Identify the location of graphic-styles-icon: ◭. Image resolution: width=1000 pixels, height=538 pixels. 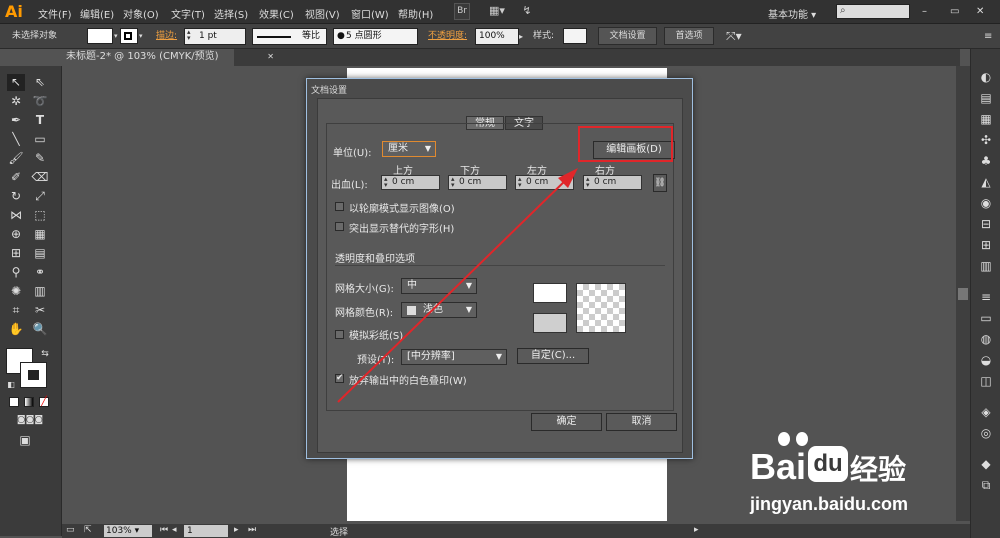
(986, 182).